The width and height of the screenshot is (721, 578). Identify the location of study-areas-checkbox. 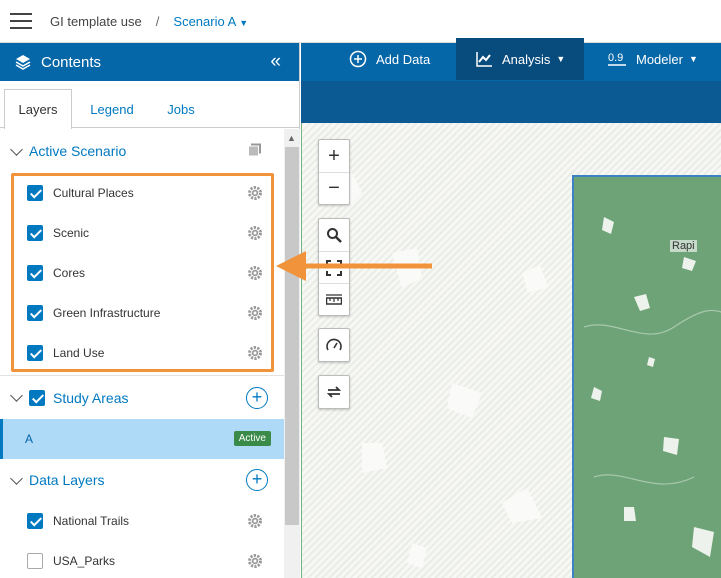
(37, 397).